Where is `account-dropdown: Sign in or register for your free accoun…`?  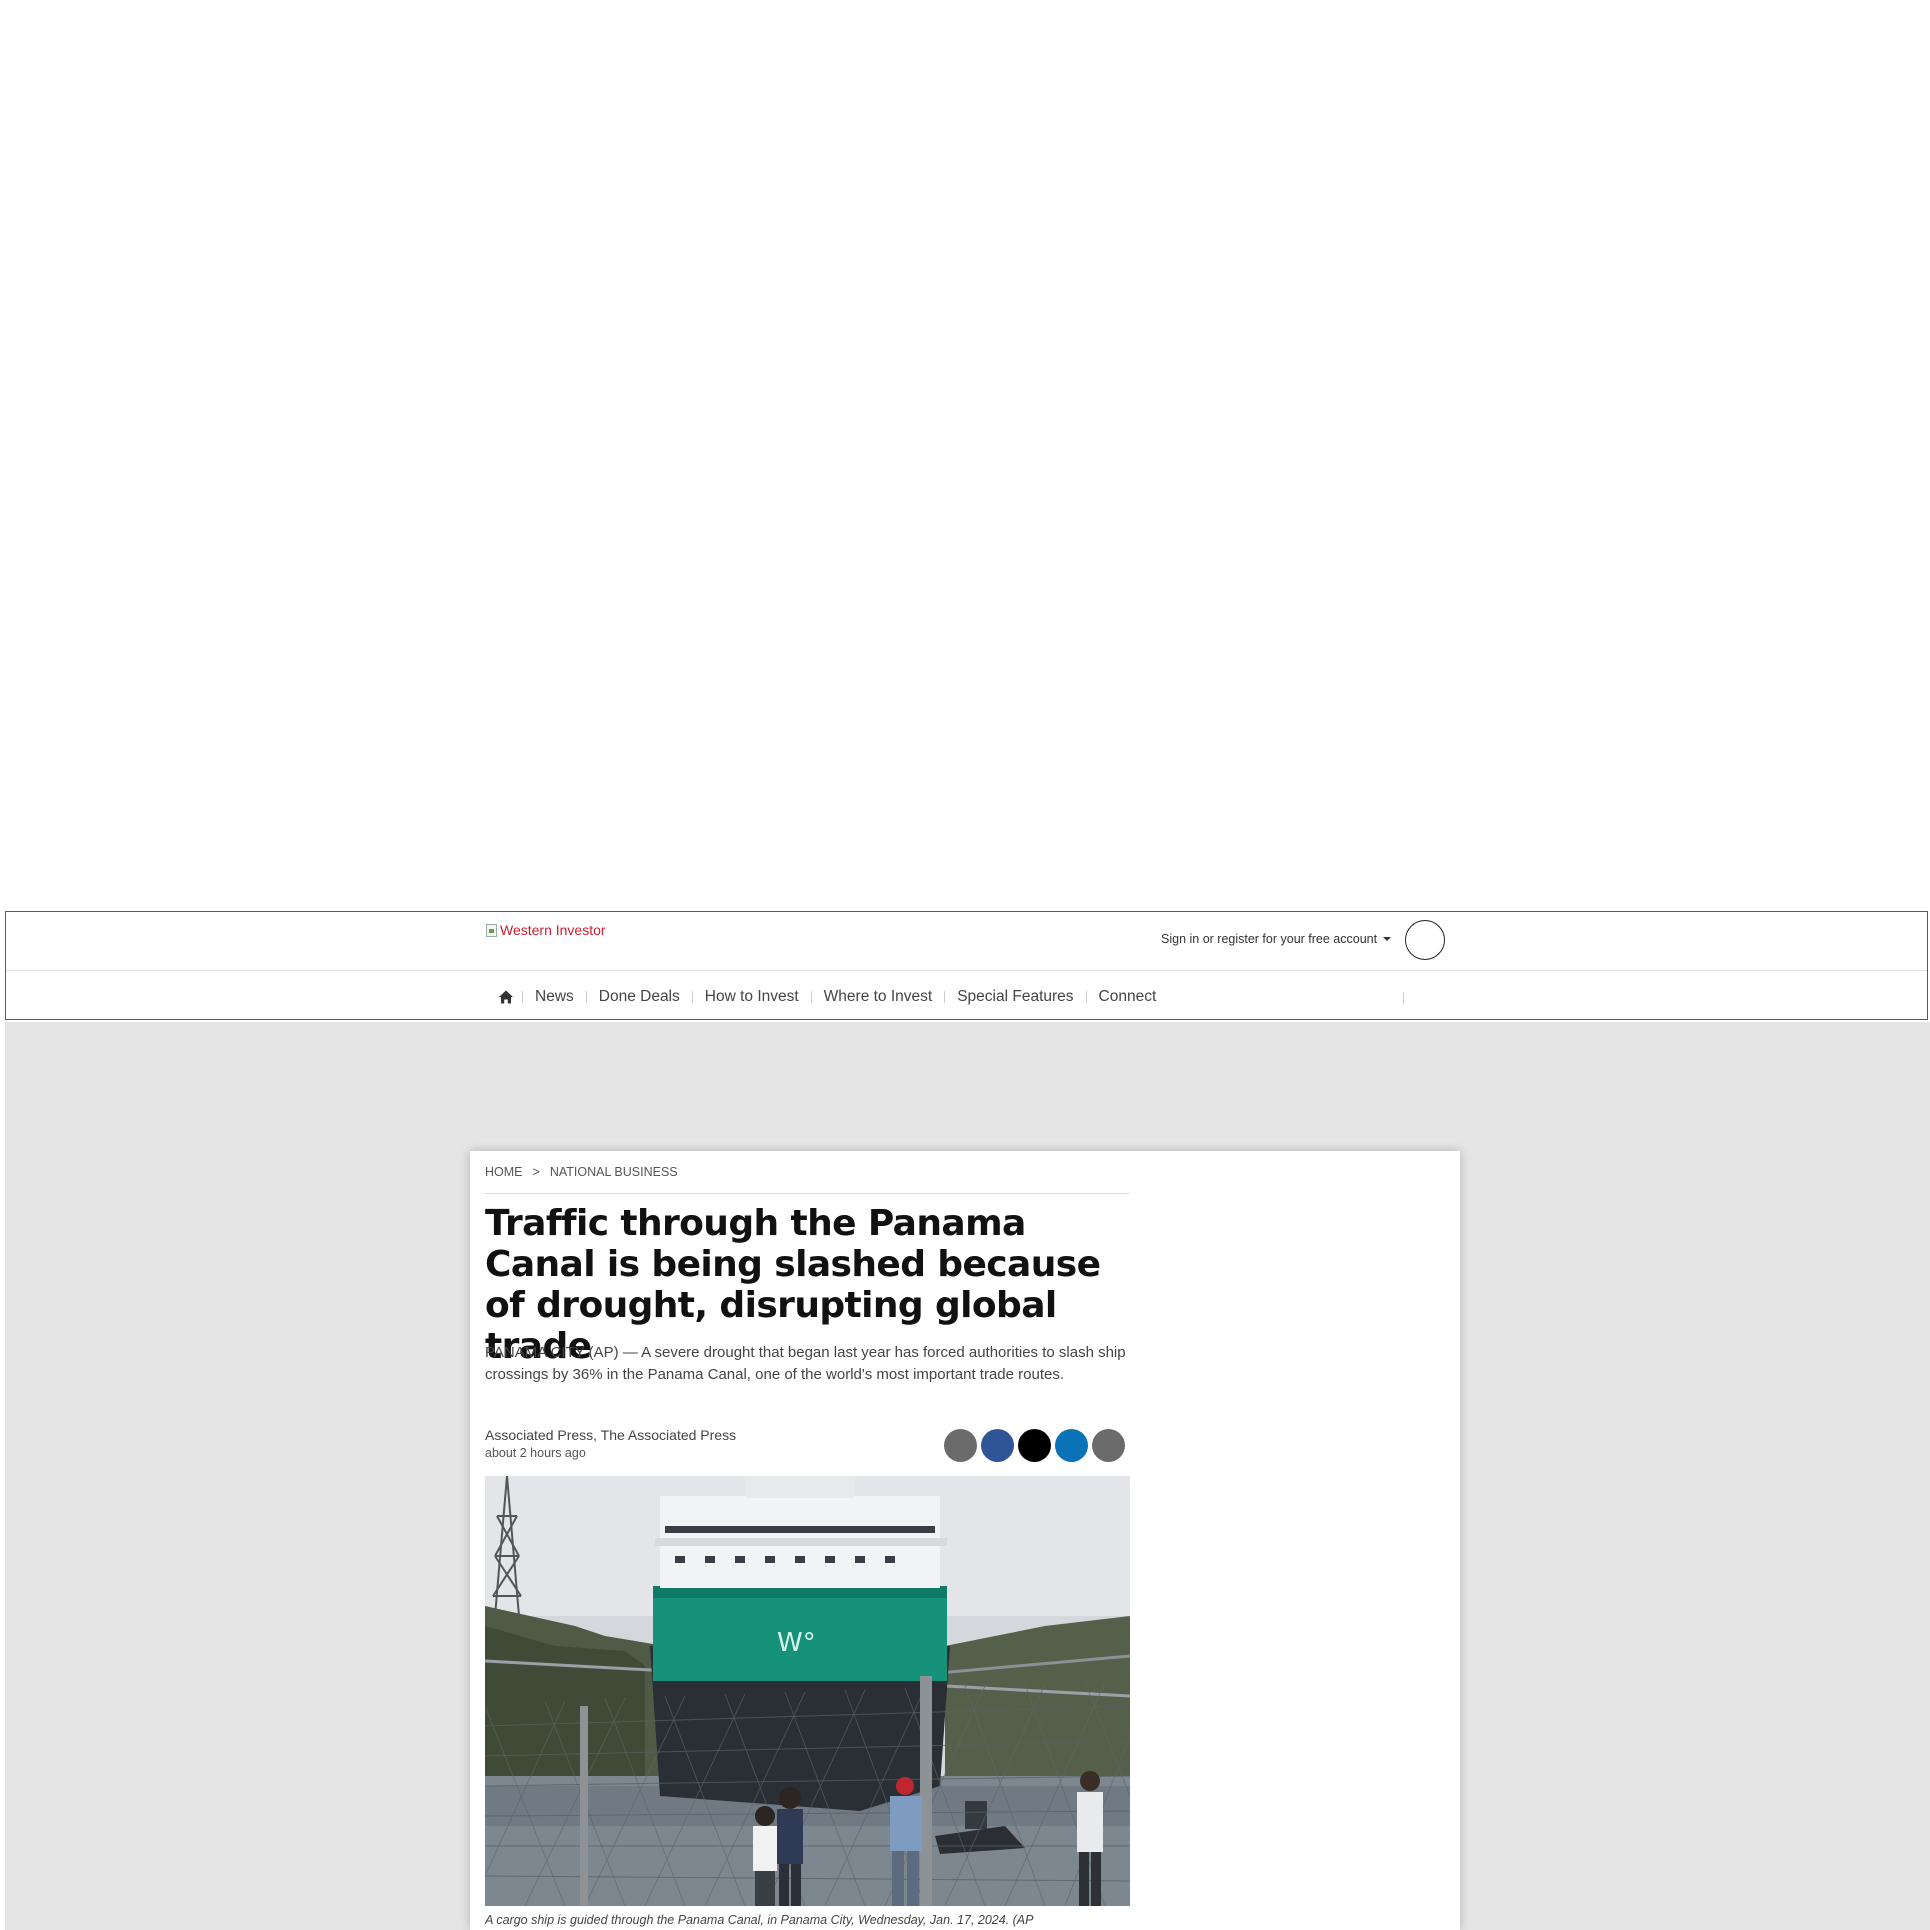
account-dropdown: Sign in or register for your free accoun… is located at coordinates (1276, 939).